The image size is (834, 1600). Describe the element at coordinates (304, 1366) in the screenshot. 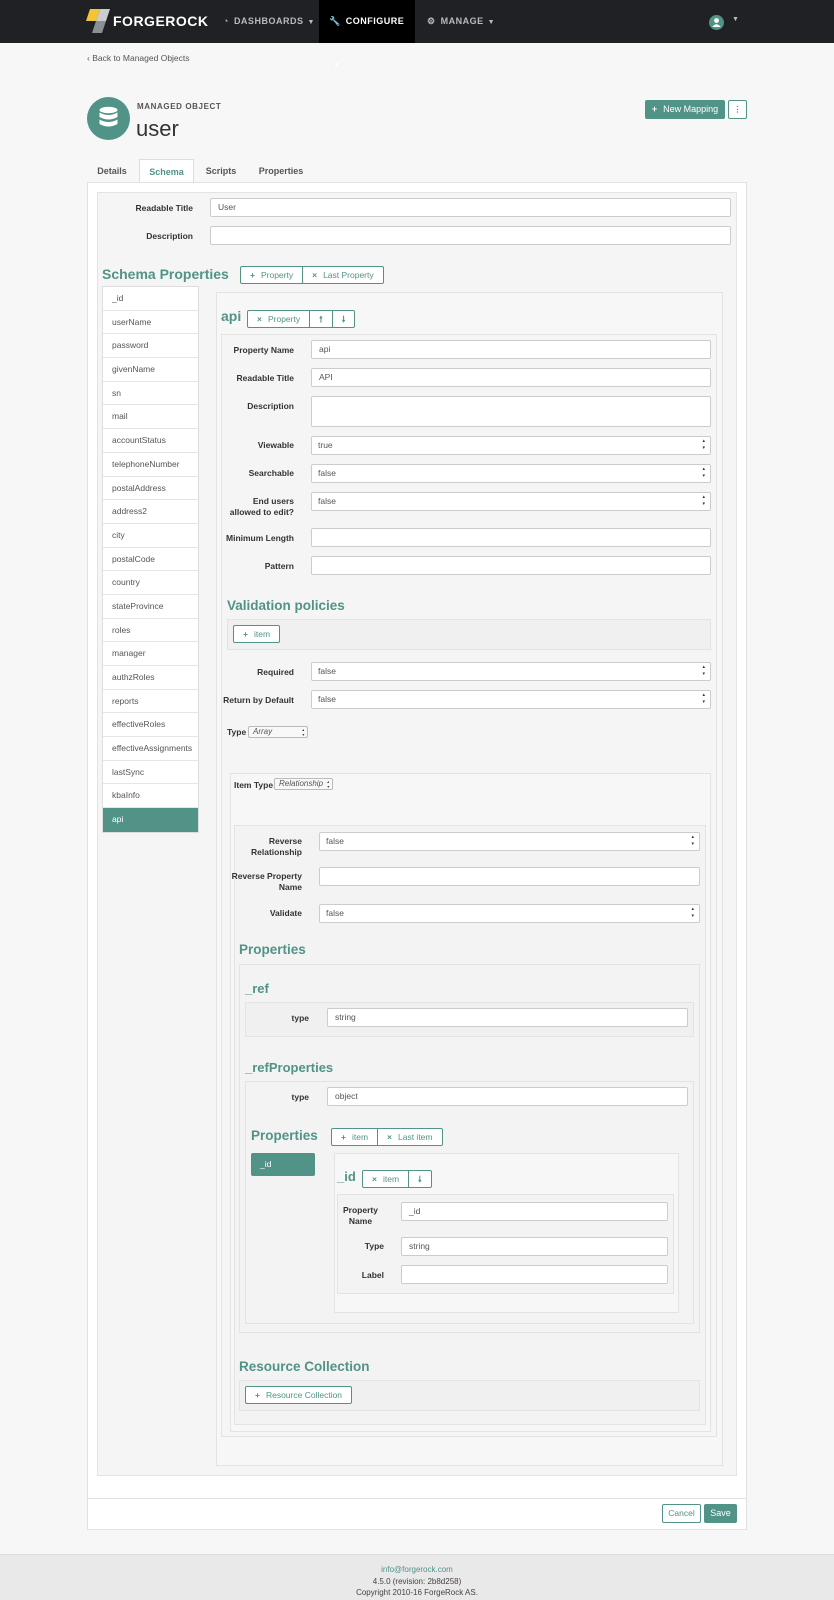

I see `resource-collection-heading: Resource Collection` at that location.